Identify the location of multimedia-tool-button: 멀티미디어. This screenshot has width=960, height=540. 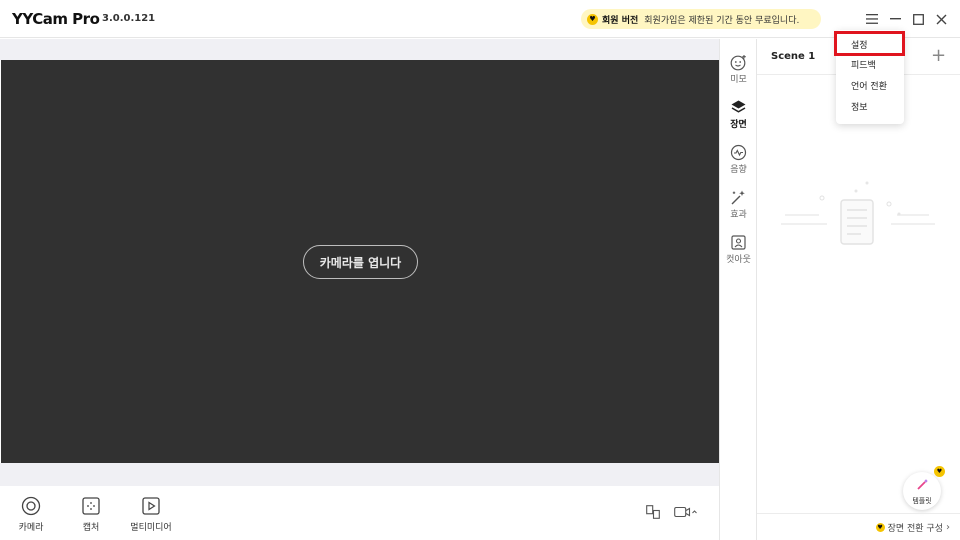
(151, 514).